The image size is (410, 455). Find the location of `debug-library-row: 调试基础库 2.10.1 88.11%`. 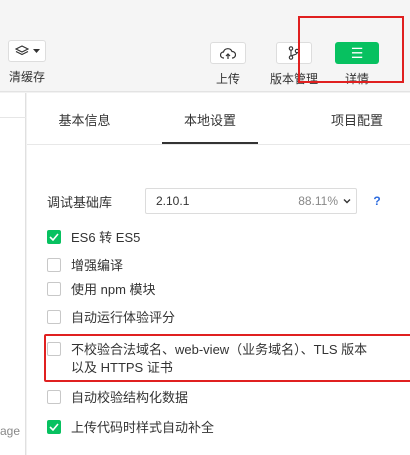

debug-library-row: 调试基础库 2.10.1 88.11% is located at coordinates (202, 201).